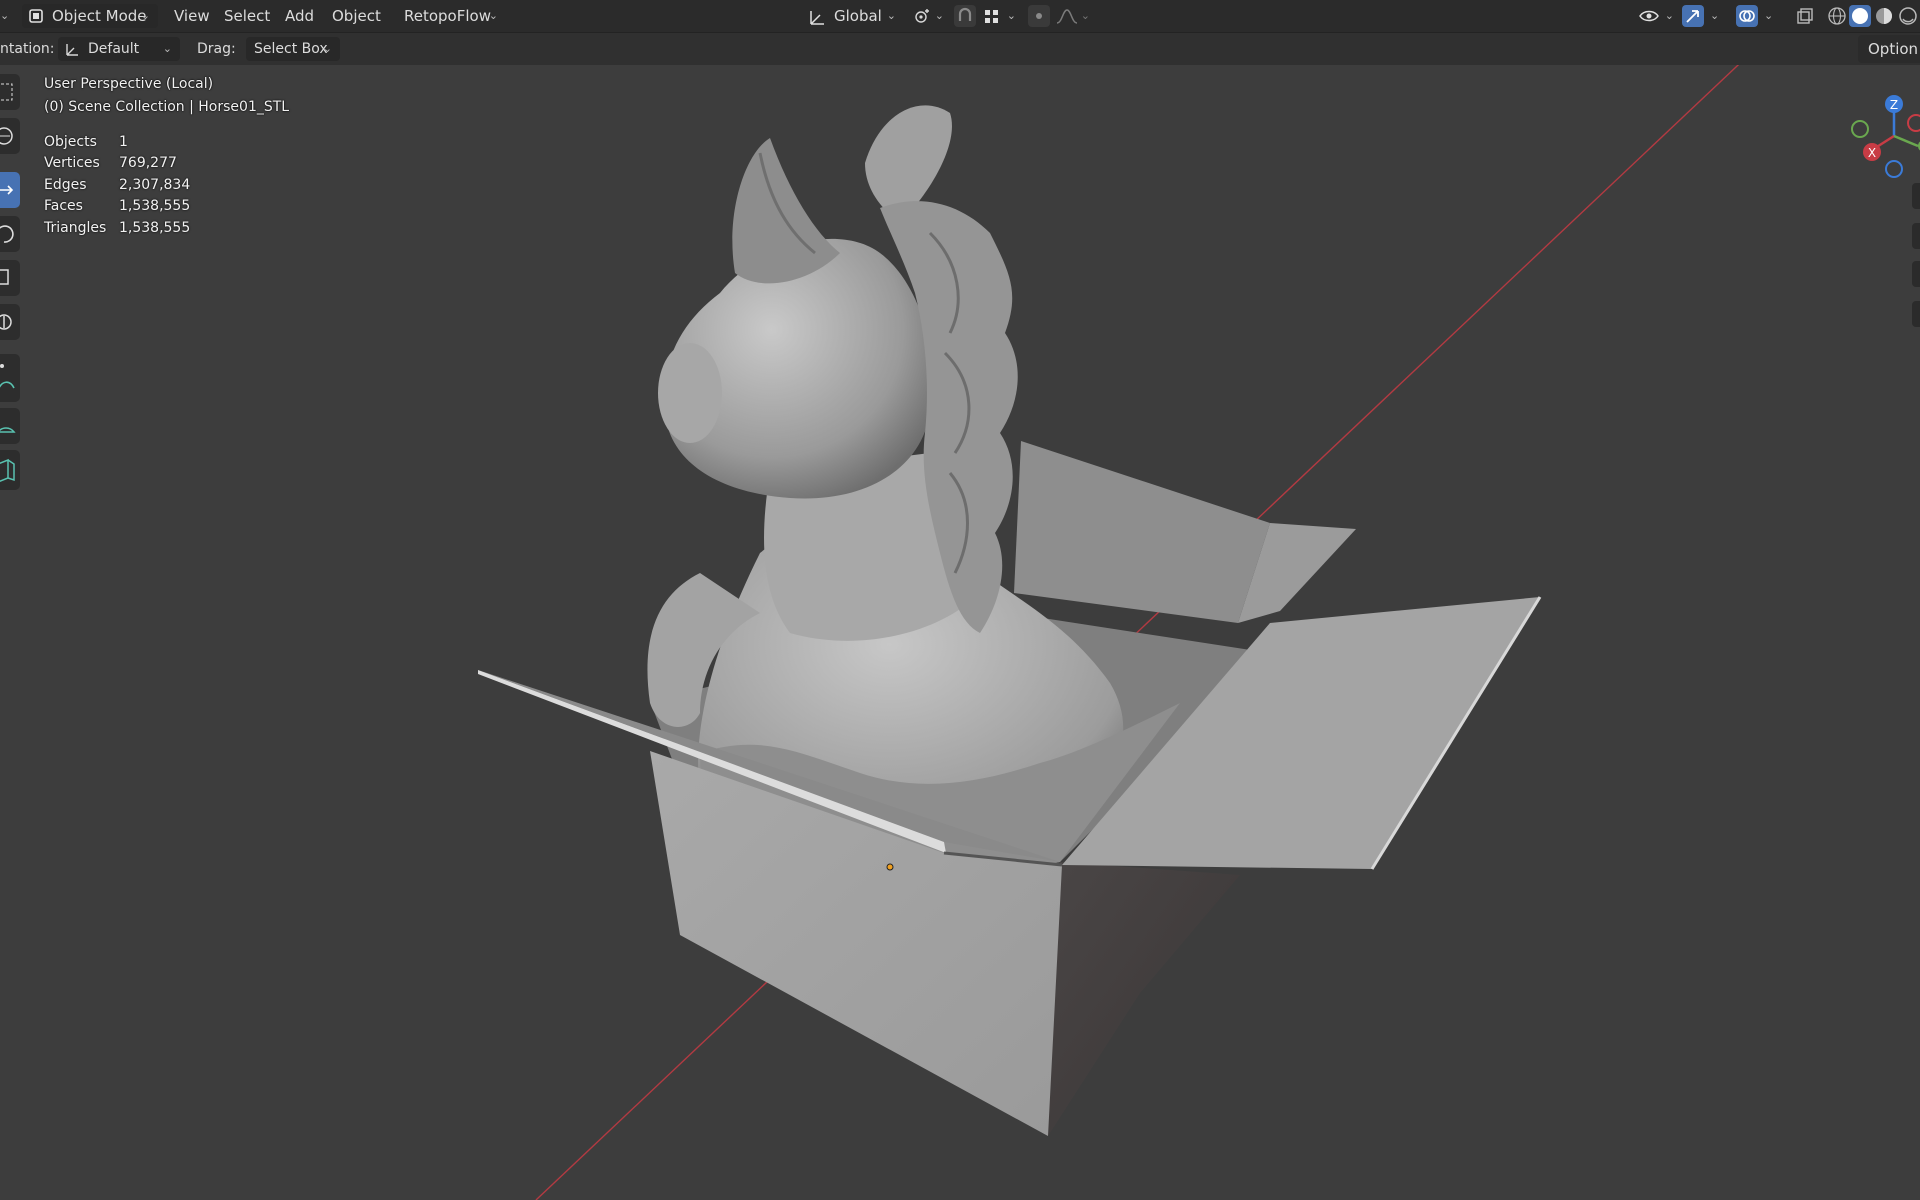  What do you see at coordinates (1649, 16) in the screenshot?
I see `visibility-icon` at bounding box center [1649, 16].